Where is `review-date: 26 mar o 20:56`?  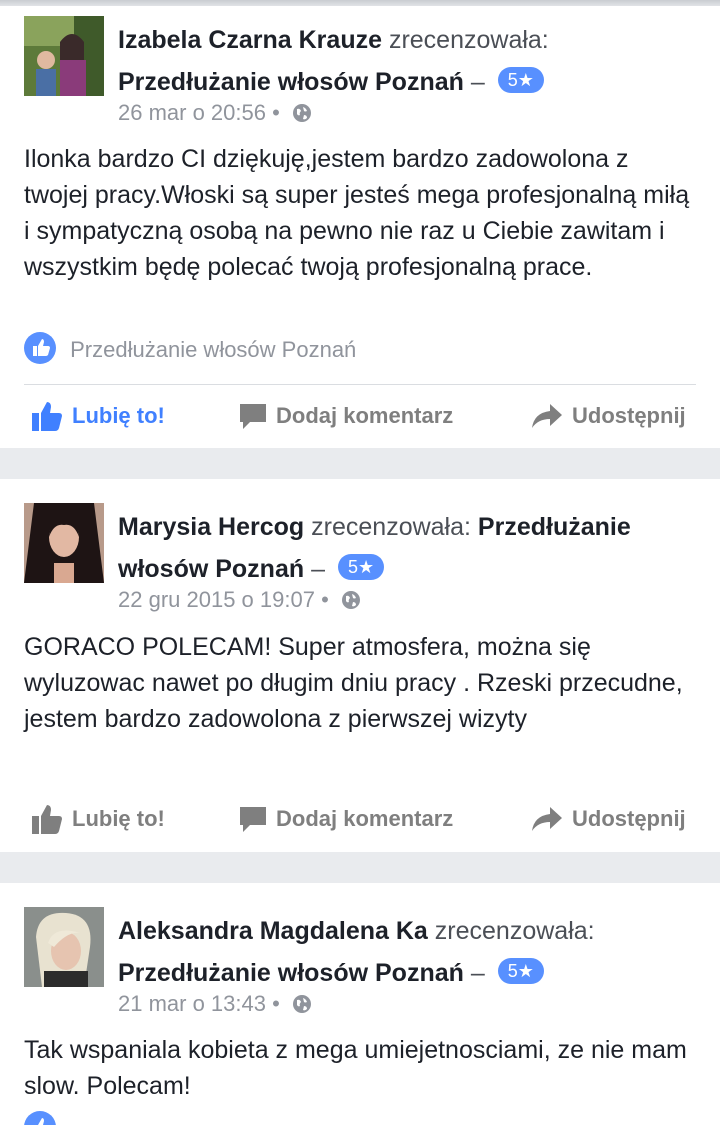 review-date: 26 mar o 20:56 is located at coordinates (192, 112).